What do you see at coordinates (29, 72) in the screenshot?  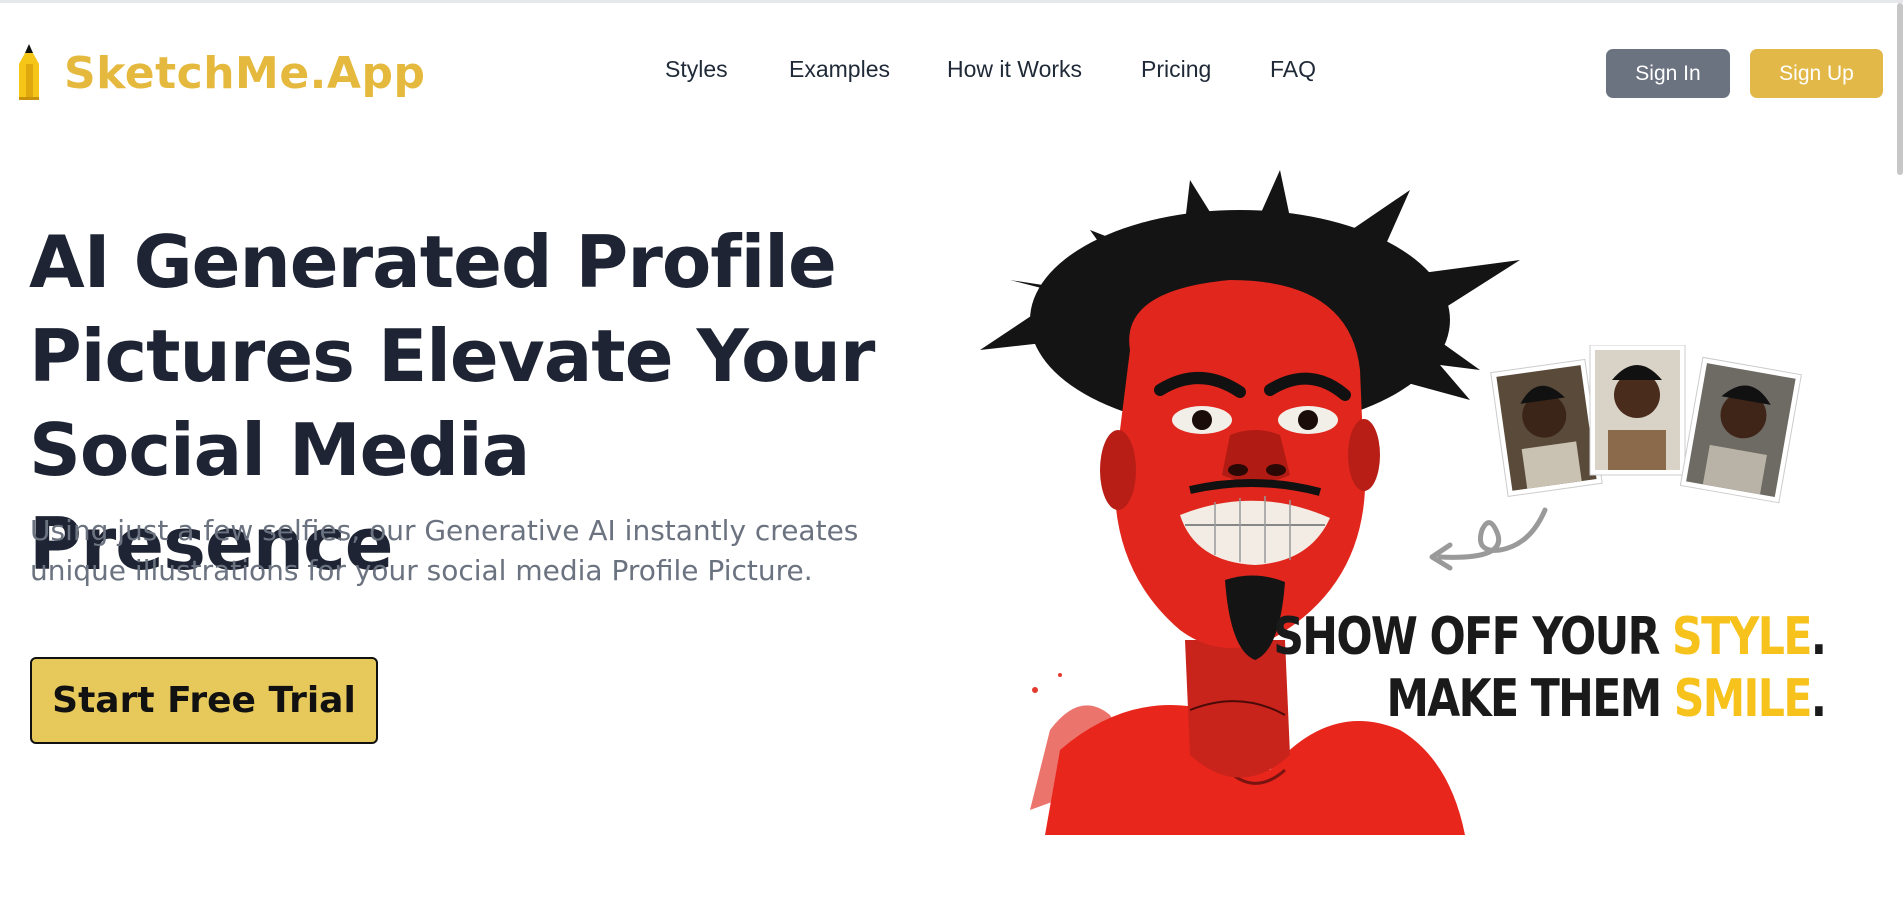 I see `pencil-logo-icon` at bounding box center [29, 72].